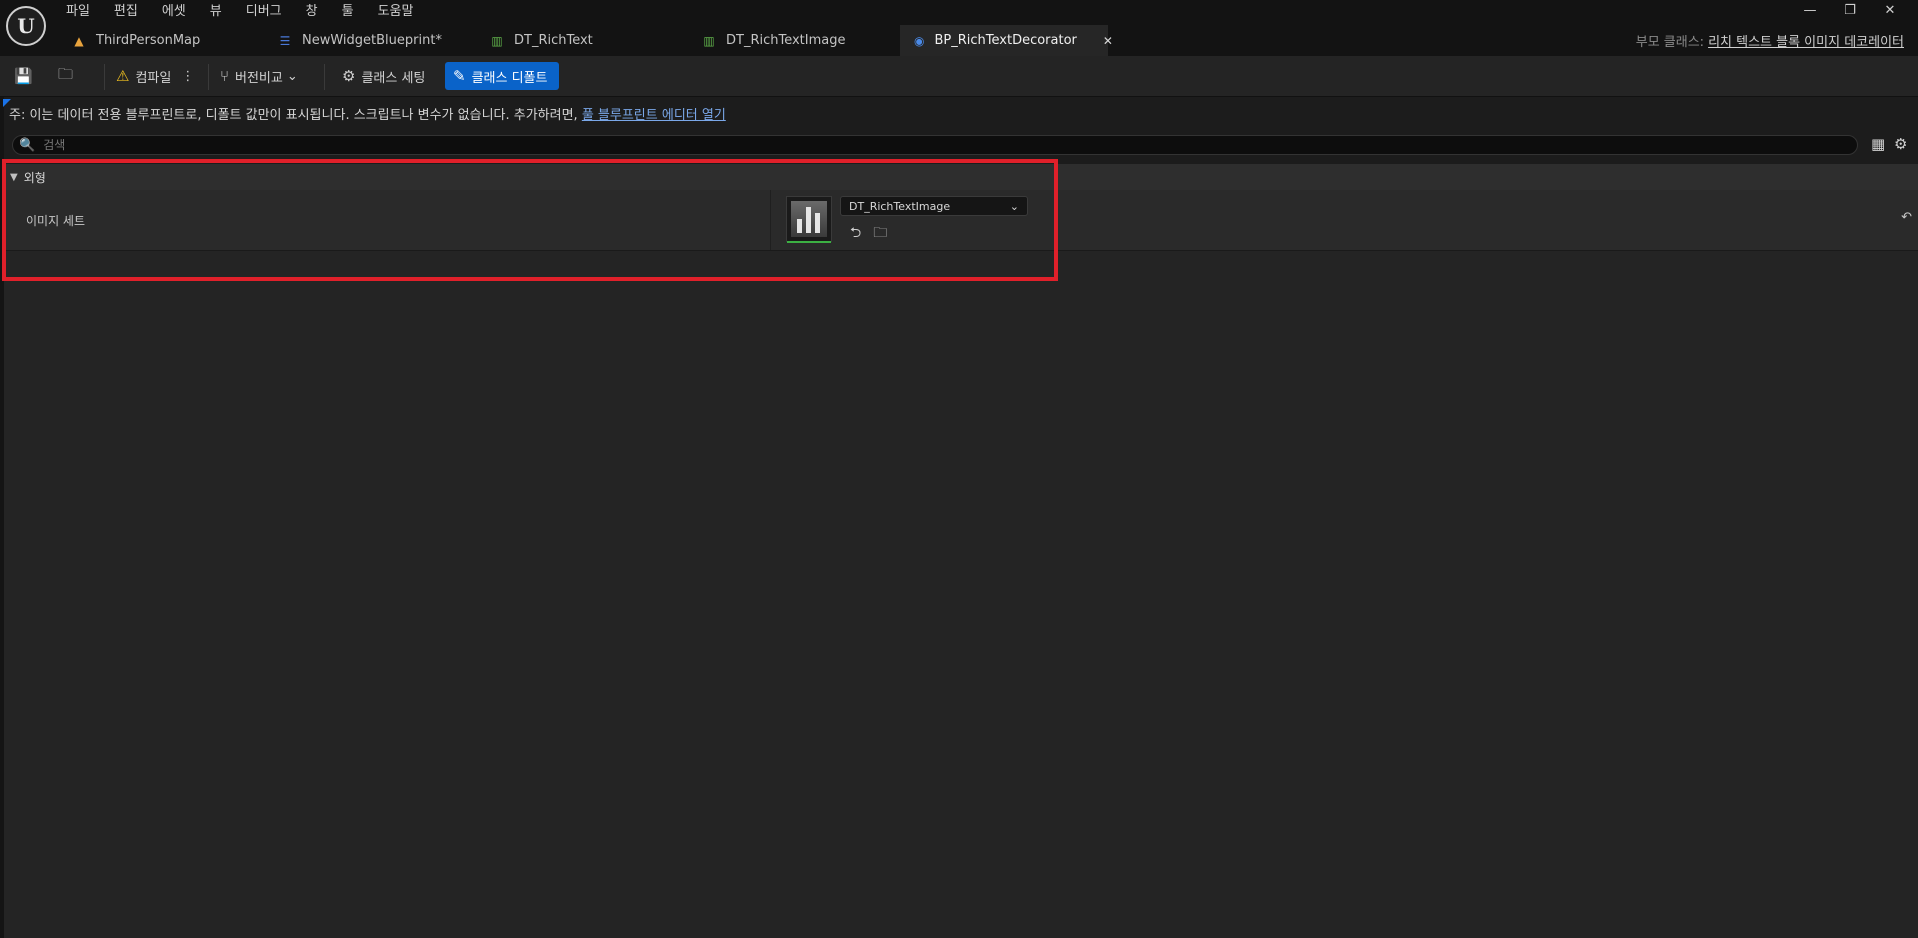 This screenshot has width=1918, height=938. Describe the element at coordinates (1806, 42) in the screenshot. I see `parent-class-link: 리치 텍스트 블록 이미지 데코레이터` at that location.